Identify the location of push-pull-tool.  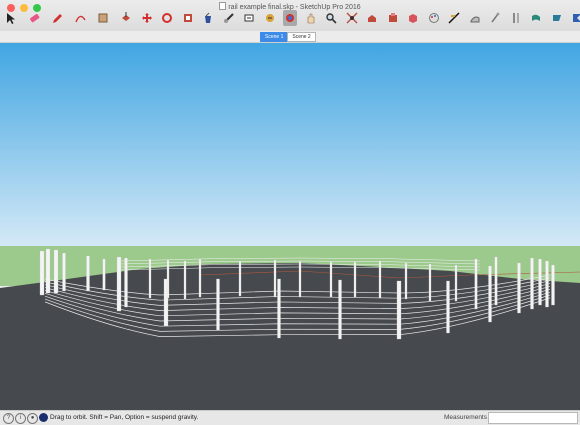
(126, 18).